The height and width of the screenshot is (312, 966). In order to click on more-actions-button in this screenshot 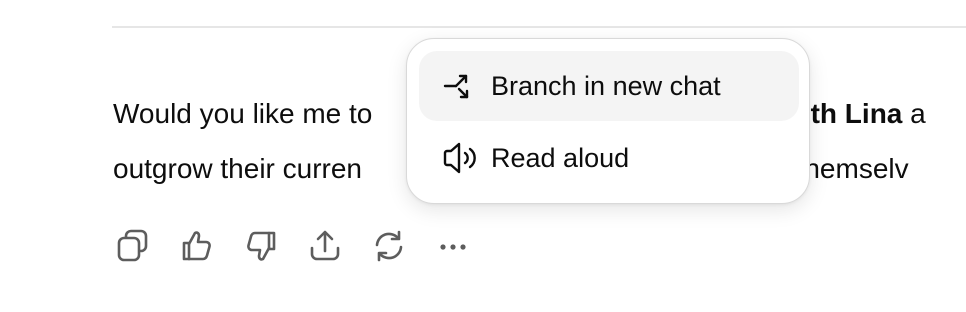, I will do `click(453, 246)`.